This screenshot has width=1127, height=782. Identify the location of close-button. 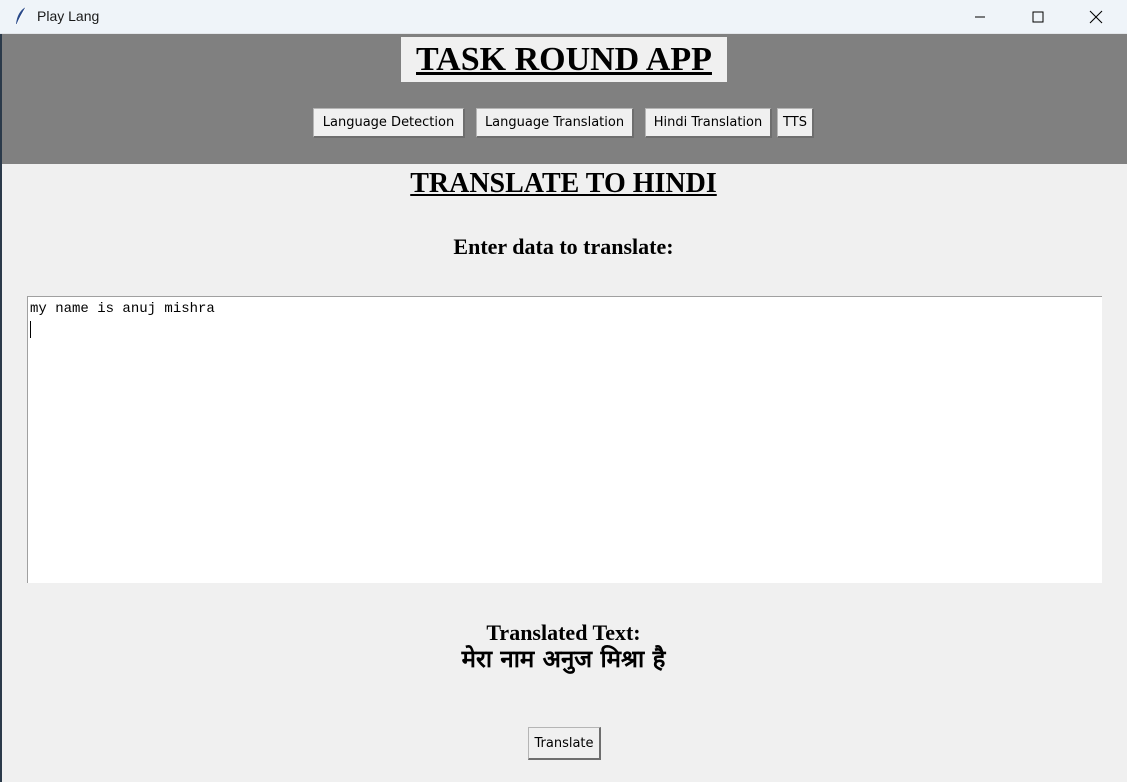
(1096, 16).